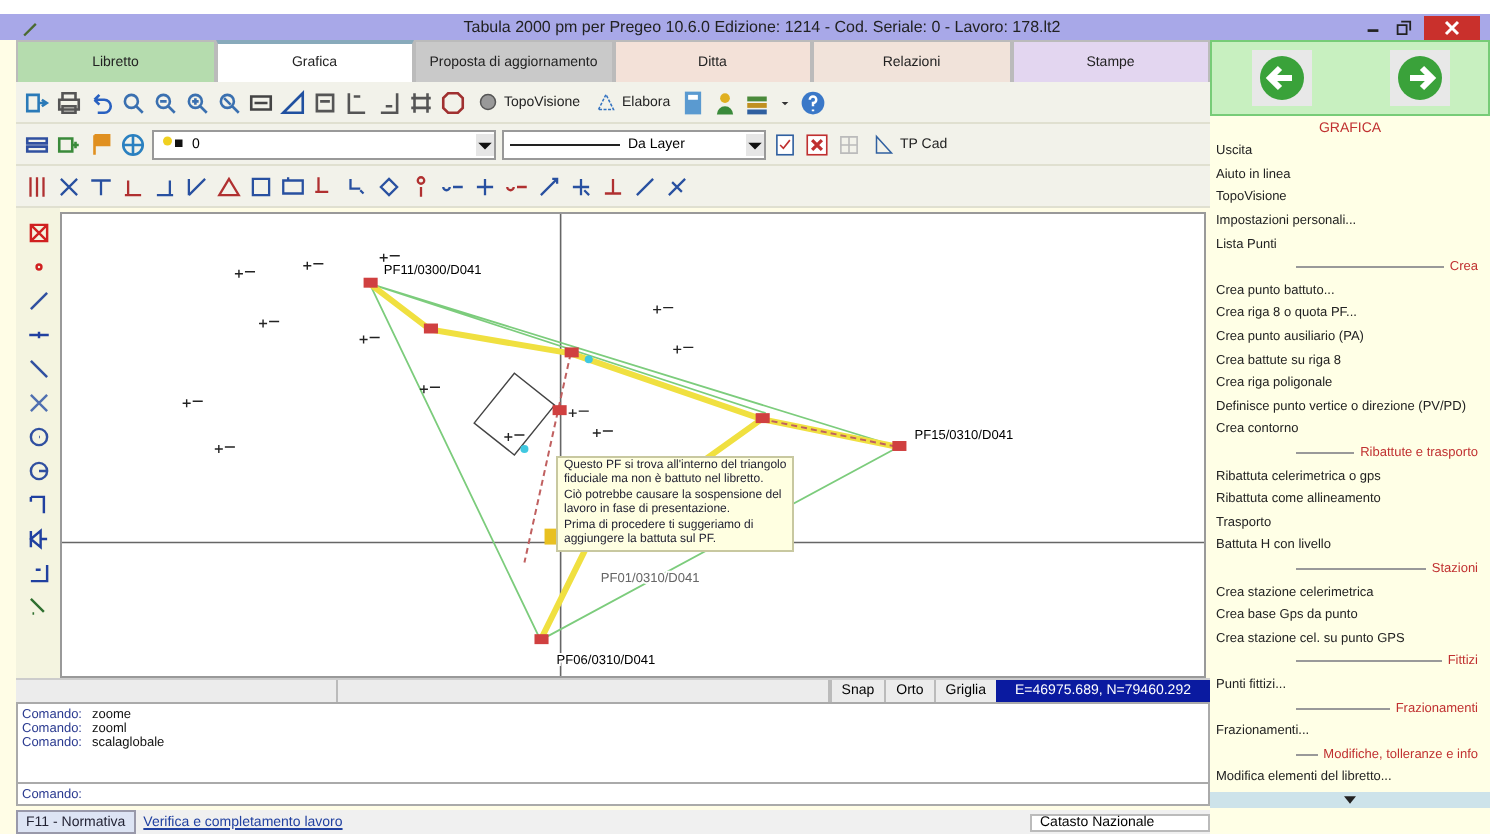  Describe the element at coordinates (37, 102) in the screenshot. I see `exit-icon` at that location.